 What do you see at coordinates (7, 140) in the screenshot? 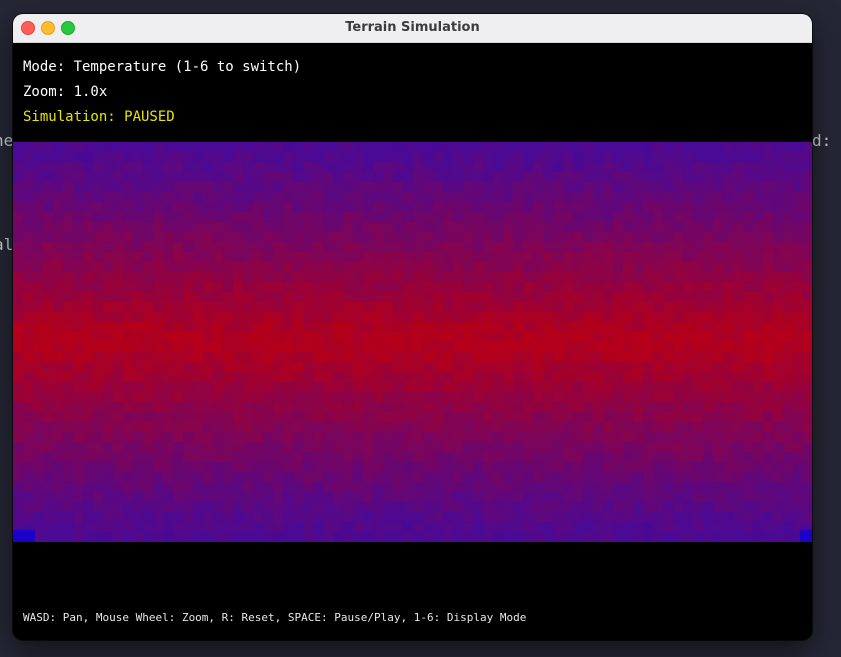
I see `background-terminal-text: he` at bounding box center [7, 140].